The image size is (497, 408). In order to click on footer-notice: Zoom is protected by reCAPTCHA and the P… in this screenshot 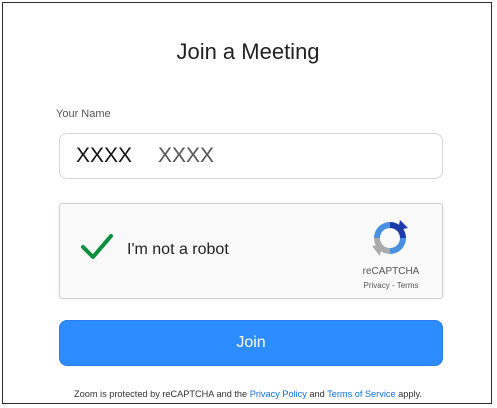, I will do `click(248, 394)`.